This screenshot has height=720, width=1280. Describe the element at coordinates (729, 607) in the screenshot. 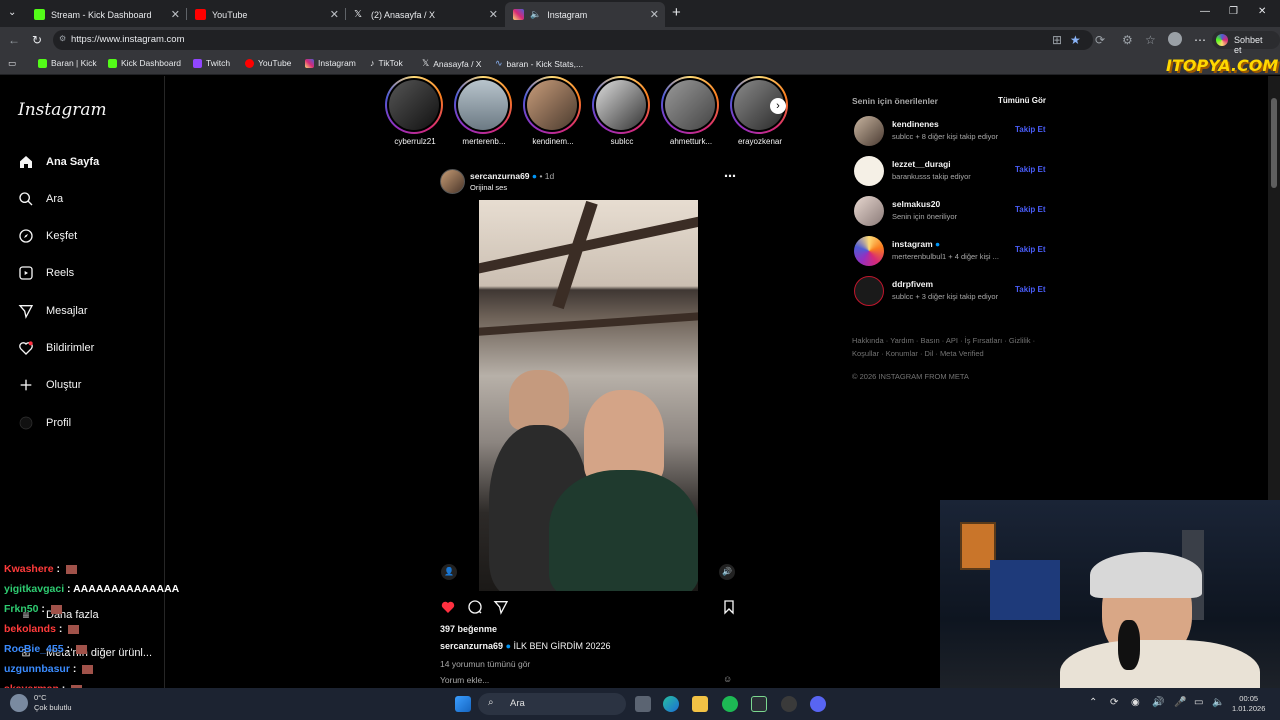

I see `save-bookmark-icon` at that location.